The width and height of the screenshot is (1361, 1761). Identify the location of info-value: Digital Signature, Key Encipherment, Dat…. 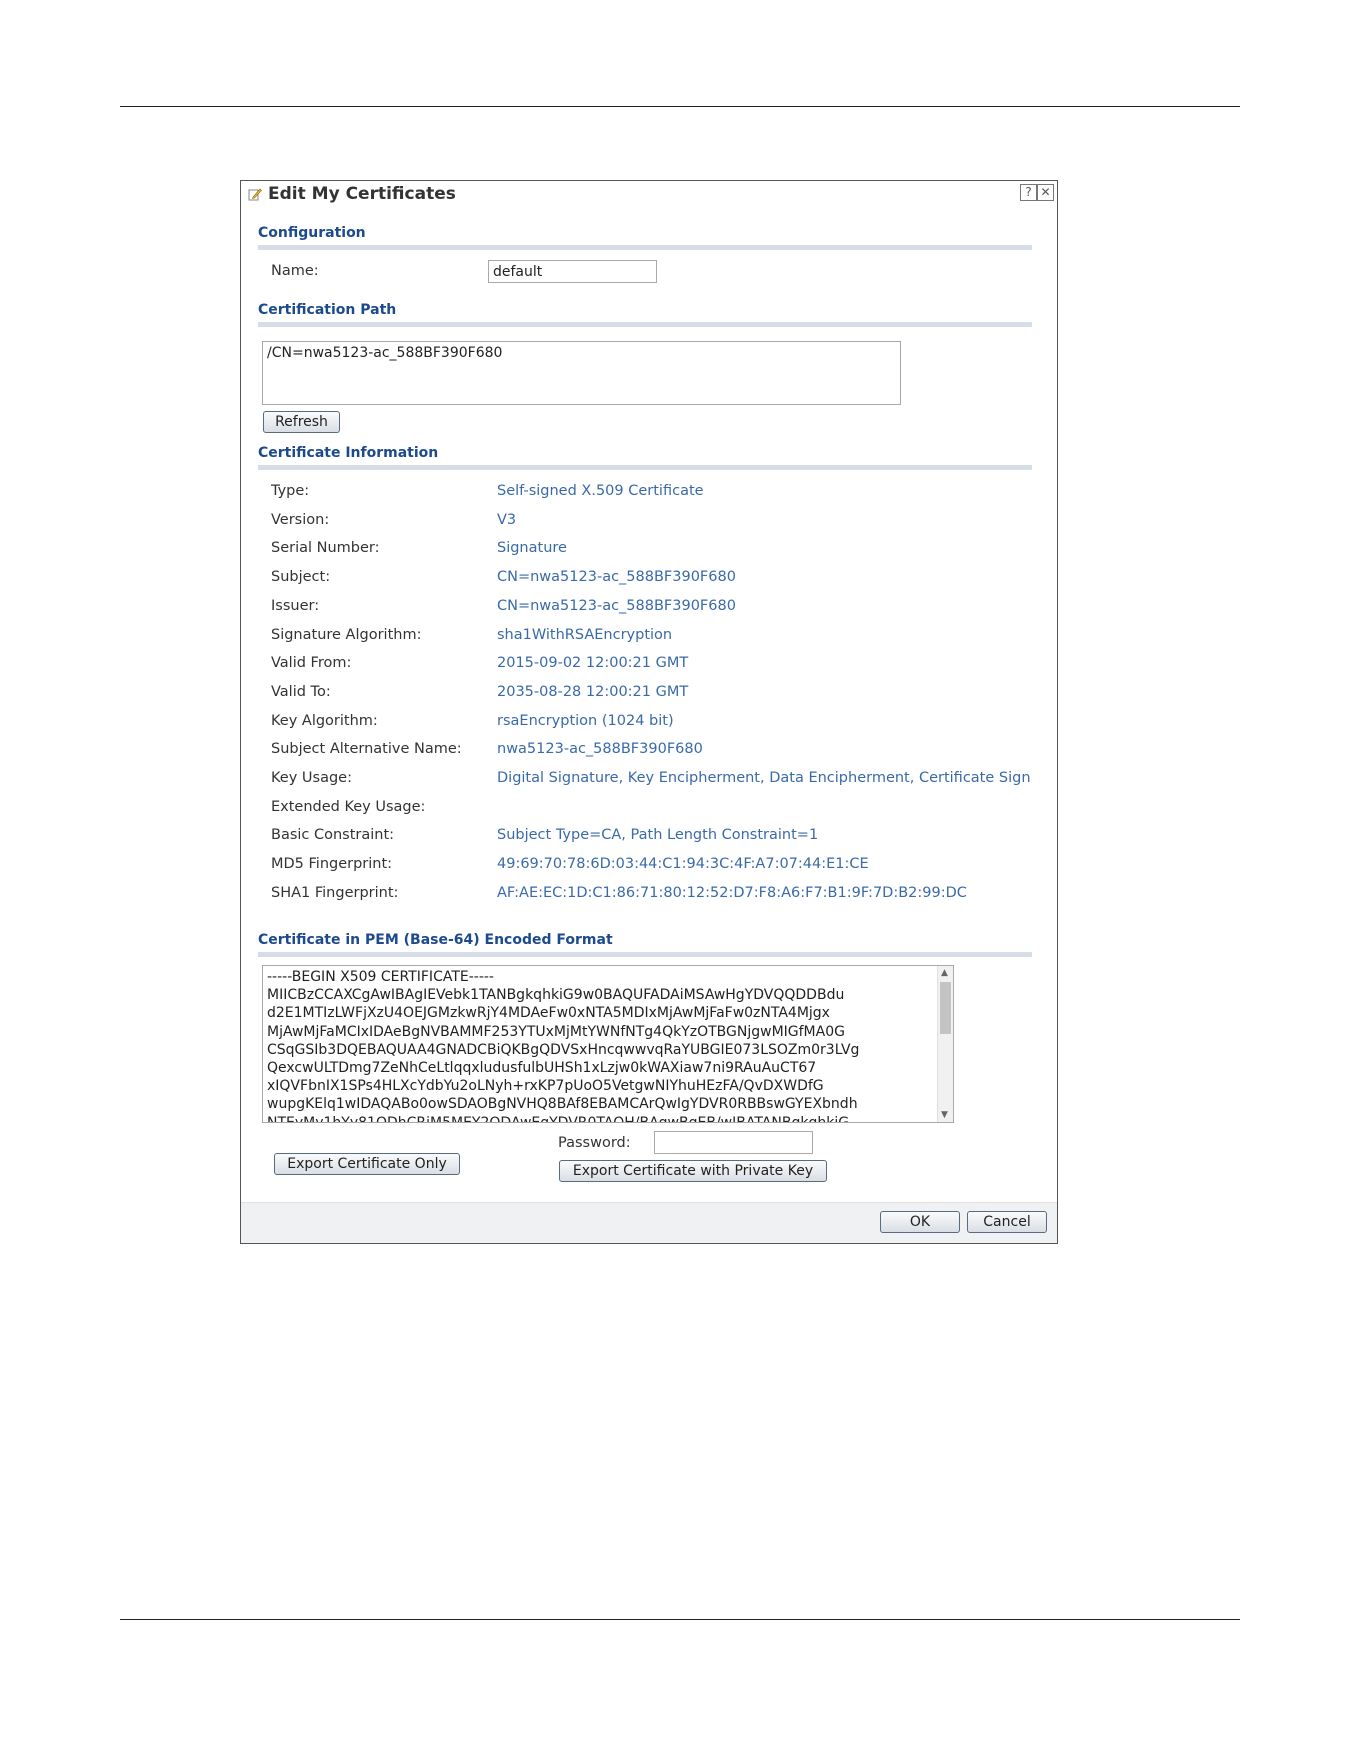
(764, 778).